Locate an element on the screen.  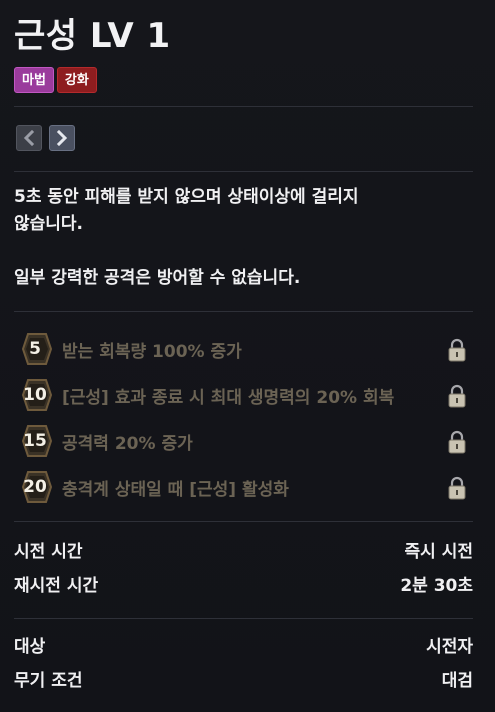
chevron-left-icon is located at coordinates (29, 138).